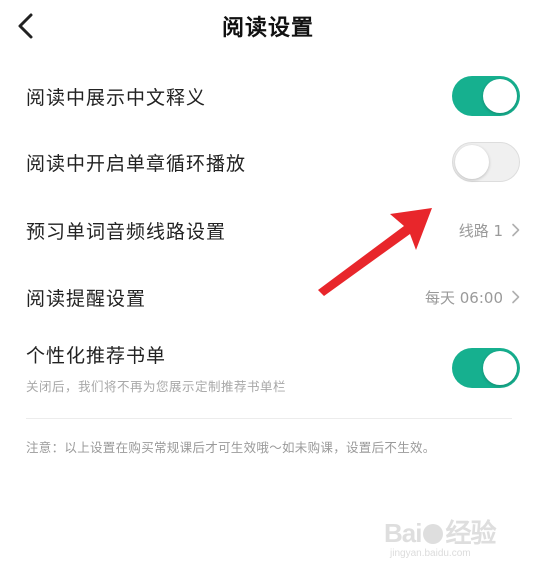 The image size is (536, 567). I want to click on watermark-url: jingyan.baidu.com, so click(430, 553).